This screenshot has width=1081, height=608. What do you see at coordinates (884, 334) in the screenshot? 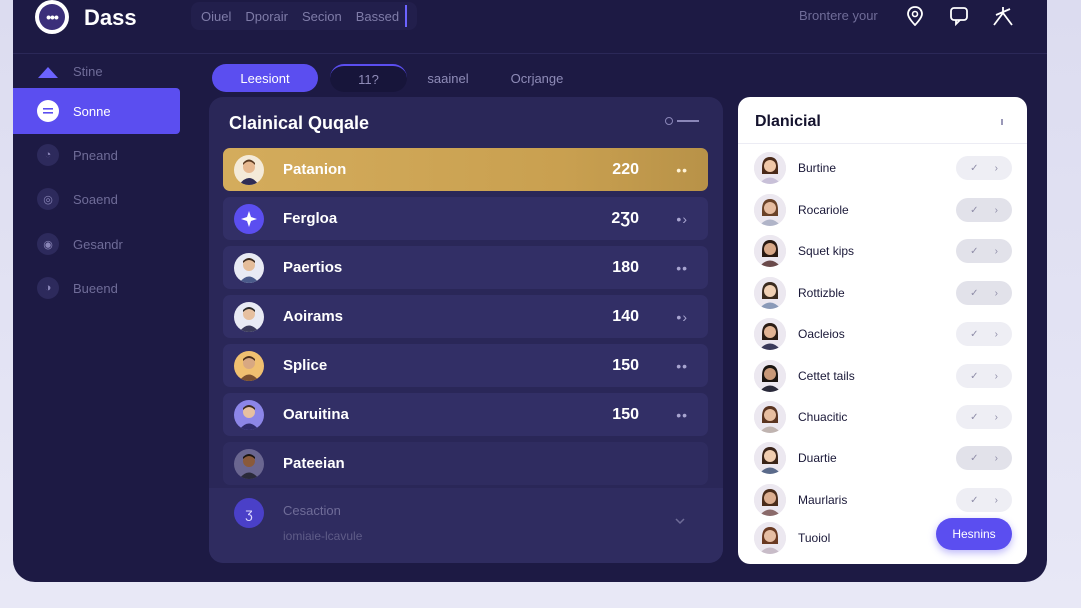
I see `list-item: Oacleios ✓ ›` at bounding box center [884, 334].